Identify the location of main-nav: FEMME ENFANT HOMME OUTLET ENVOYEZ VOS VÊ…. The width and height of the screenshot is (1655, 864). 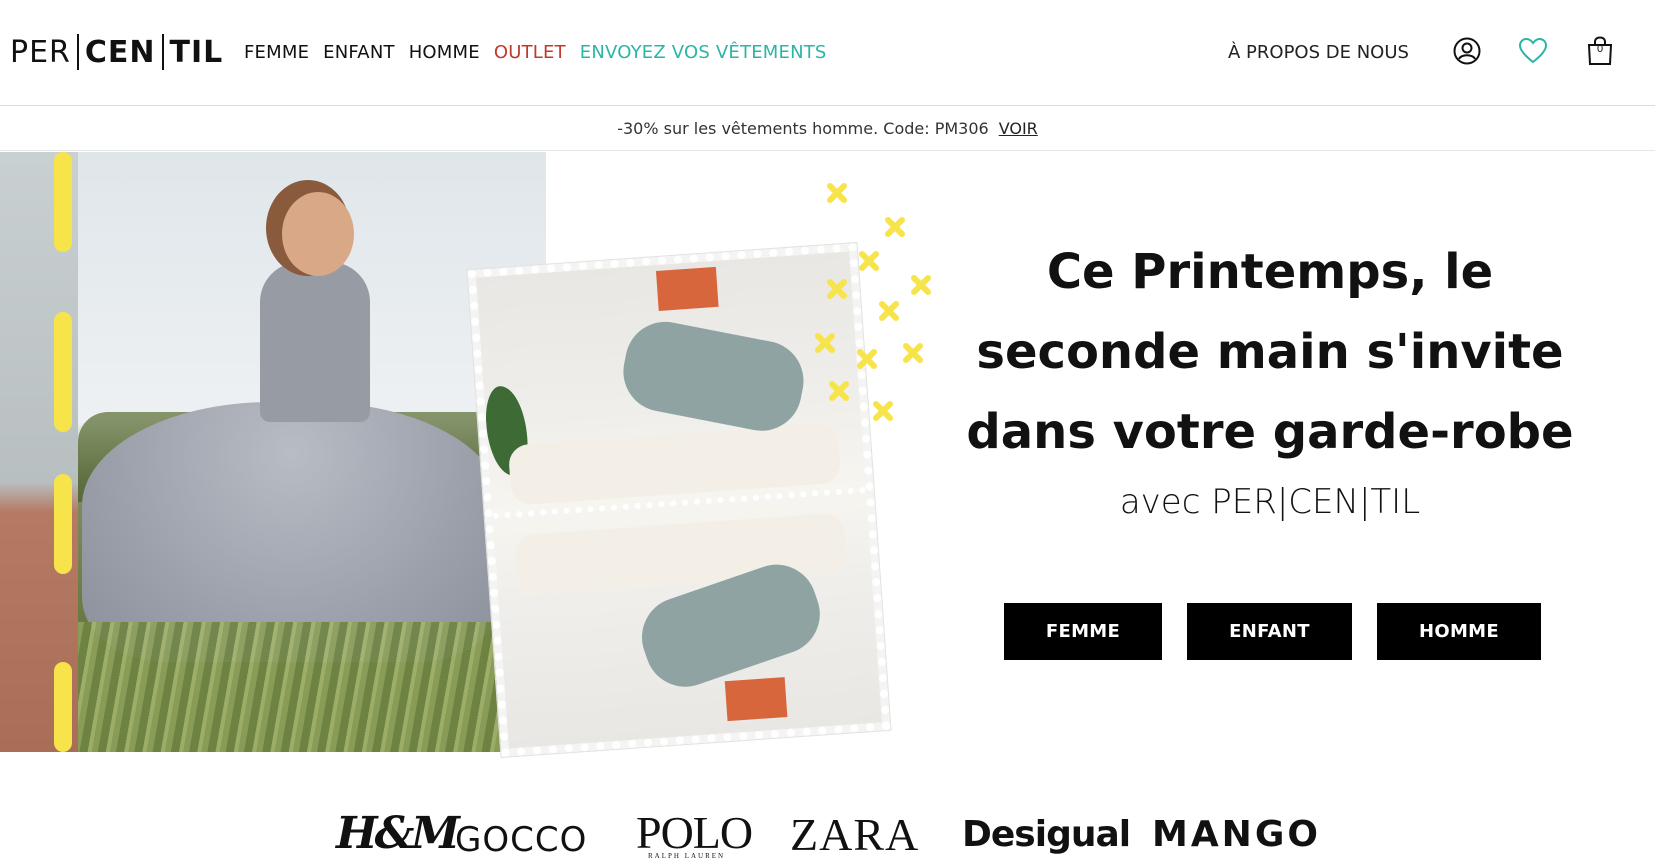
(535, 52).